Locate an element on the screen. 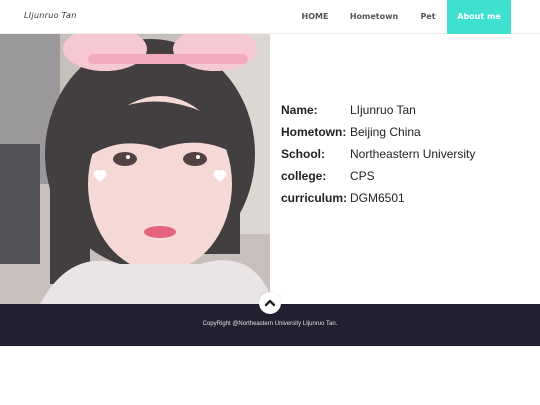 The height and width of the screenshot is (405, 540). nav-pet: Pet is located at coordinates (428, 17).